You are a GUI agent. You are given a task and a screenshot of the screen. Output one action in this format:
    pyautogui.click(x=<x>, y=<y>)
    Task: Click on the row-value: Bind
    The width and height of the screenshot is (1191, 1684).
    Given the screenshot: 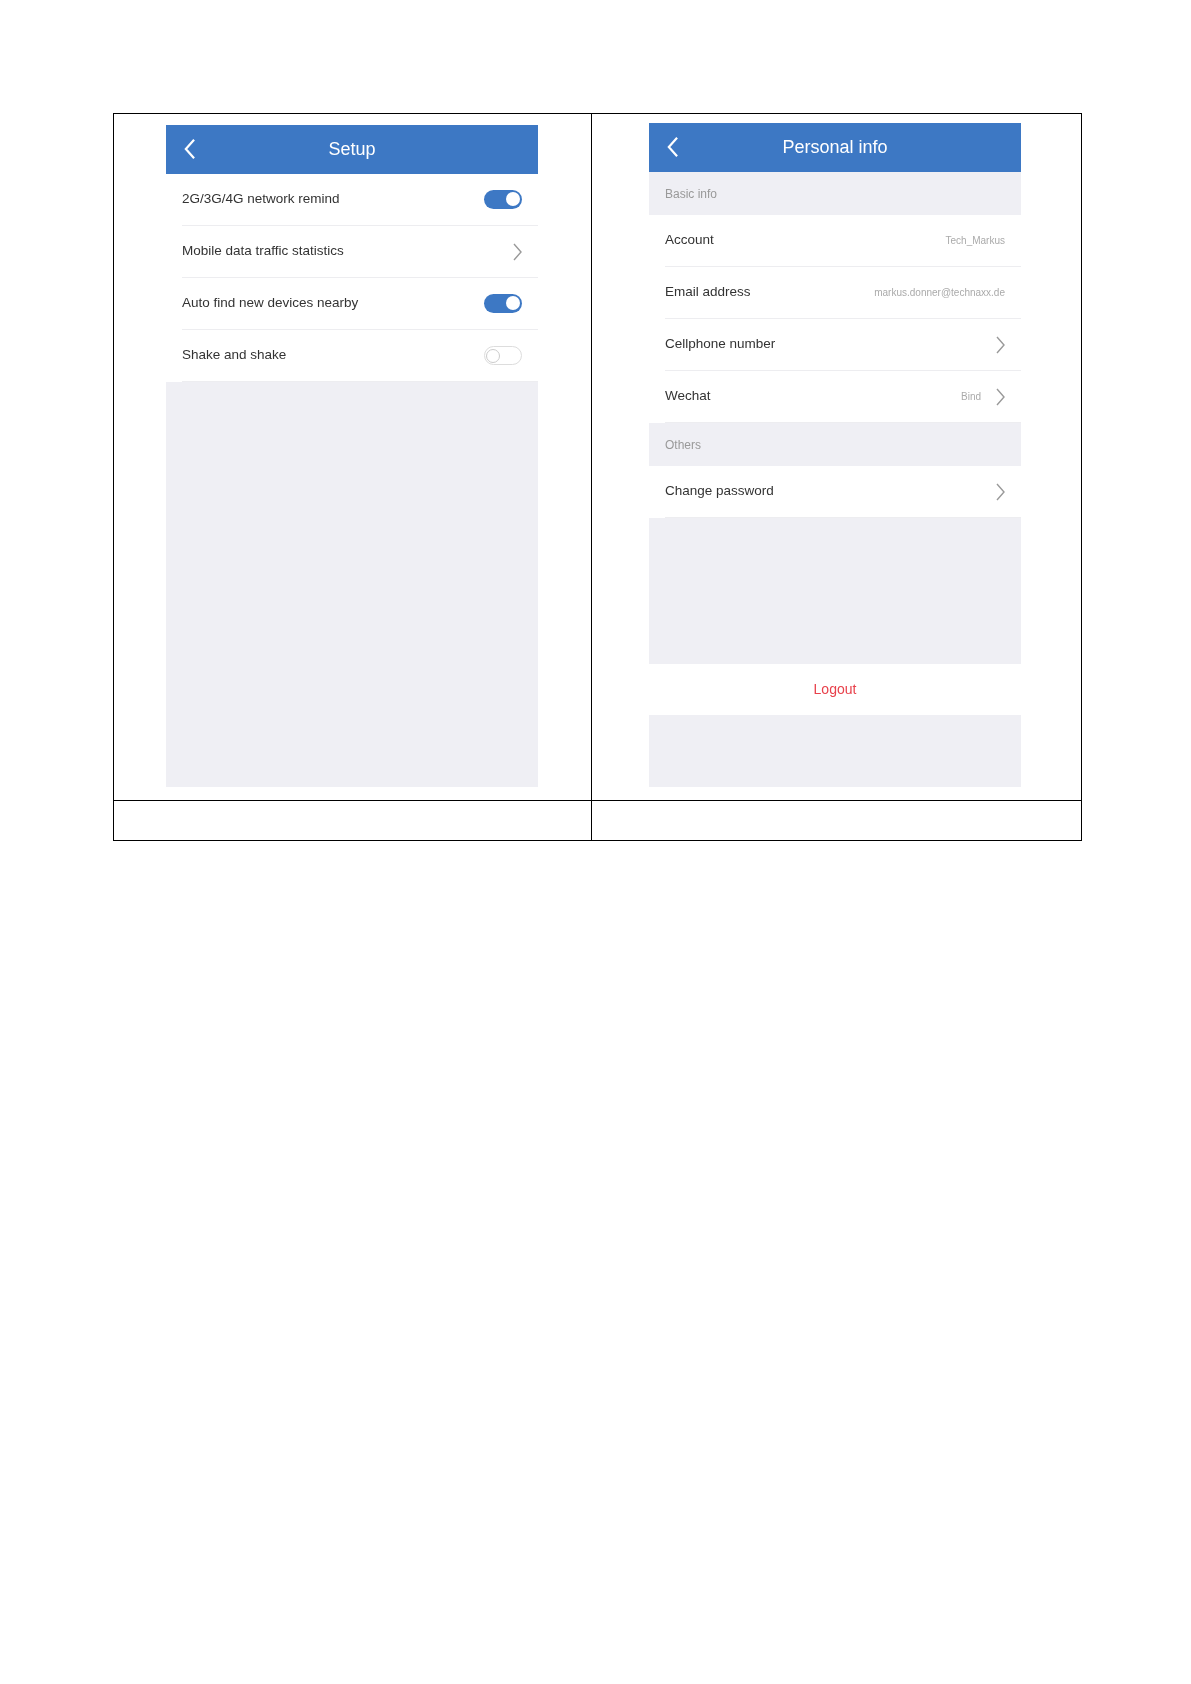 What is the action you would take?
    pyautogui.click(x=971, y=397)
    